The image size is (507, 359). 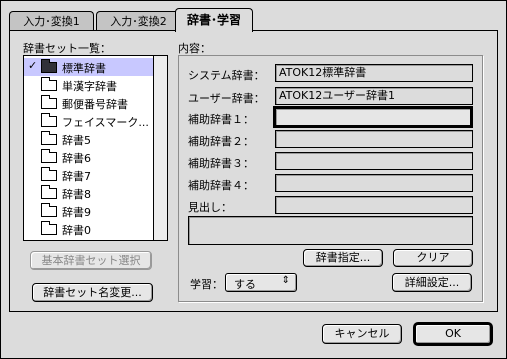 What do you see at coordinates (453, 334) in the screenshot?
I see `ok-button: OK` at bounding box center [453, 334].